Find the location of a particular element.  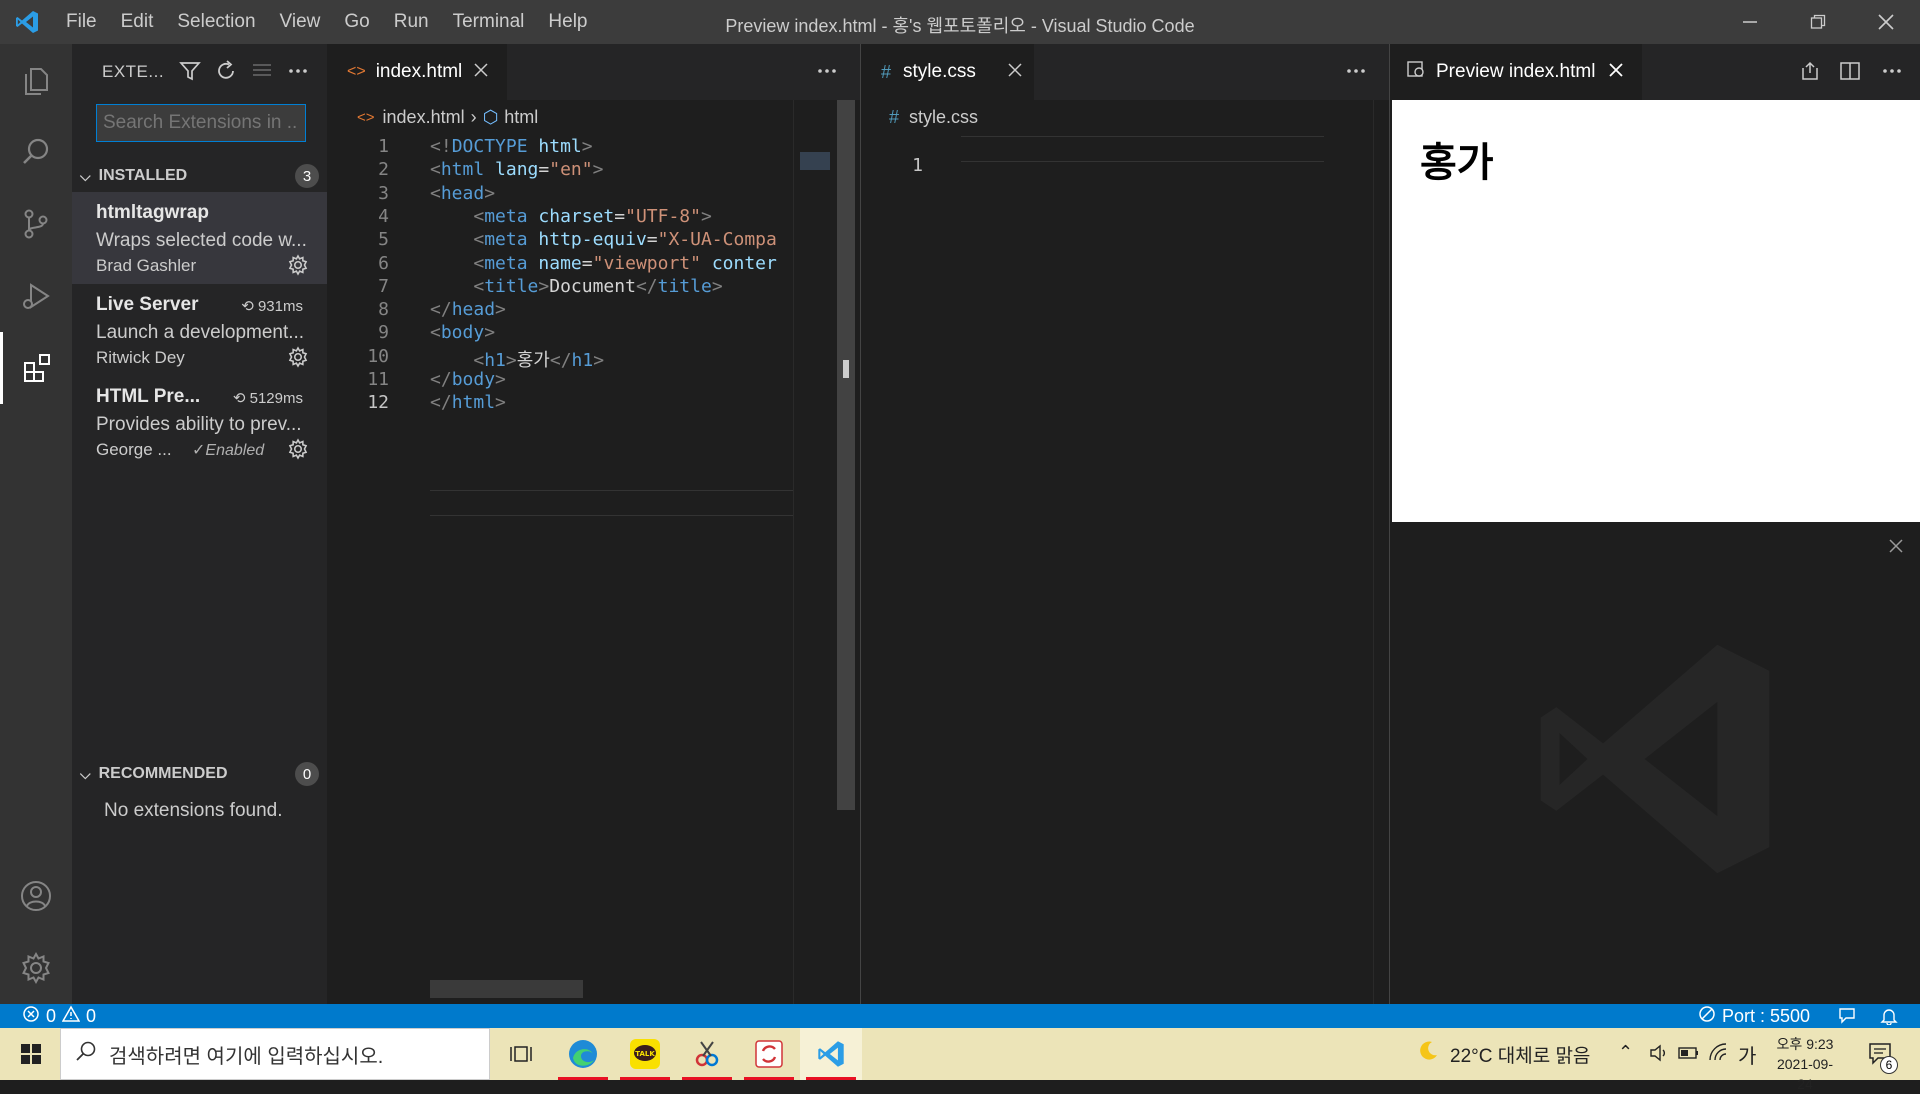

recommended-label: RECOMMENDED is located at coordinates (163, 773).